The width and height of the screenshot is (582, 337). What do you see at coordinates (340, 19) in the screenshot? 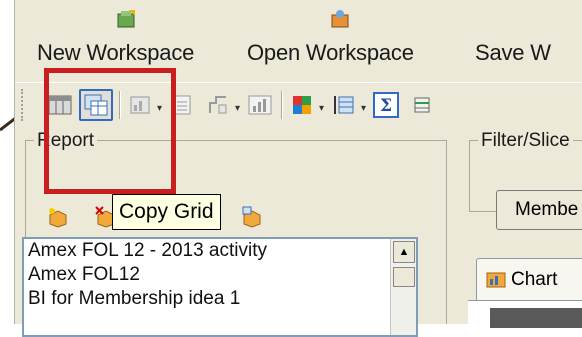
I see `open-workspace-icon` at bounding box center [340, 19].